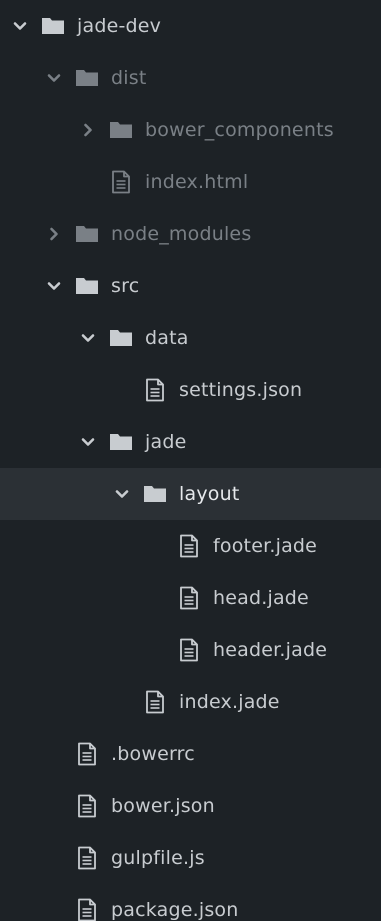 This screenshot has height=921, width=381. I want to click on tree-file-package-json: package.json, so click(190, 902).